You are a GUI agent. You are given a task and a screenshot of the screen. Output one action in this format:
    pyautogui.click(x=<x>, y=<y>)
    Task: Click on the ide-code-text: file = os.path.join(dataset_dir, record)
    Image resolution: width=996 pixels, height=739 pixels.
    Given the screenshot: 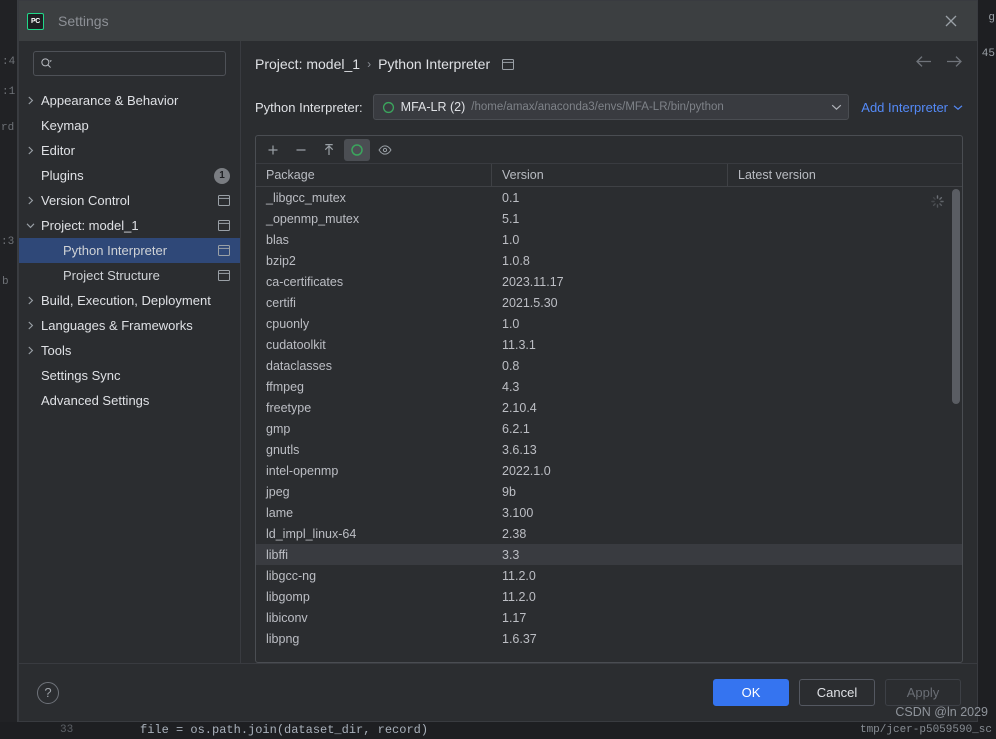 What is the action you would take?
    pyautogui.click(x=284, y=730)
    